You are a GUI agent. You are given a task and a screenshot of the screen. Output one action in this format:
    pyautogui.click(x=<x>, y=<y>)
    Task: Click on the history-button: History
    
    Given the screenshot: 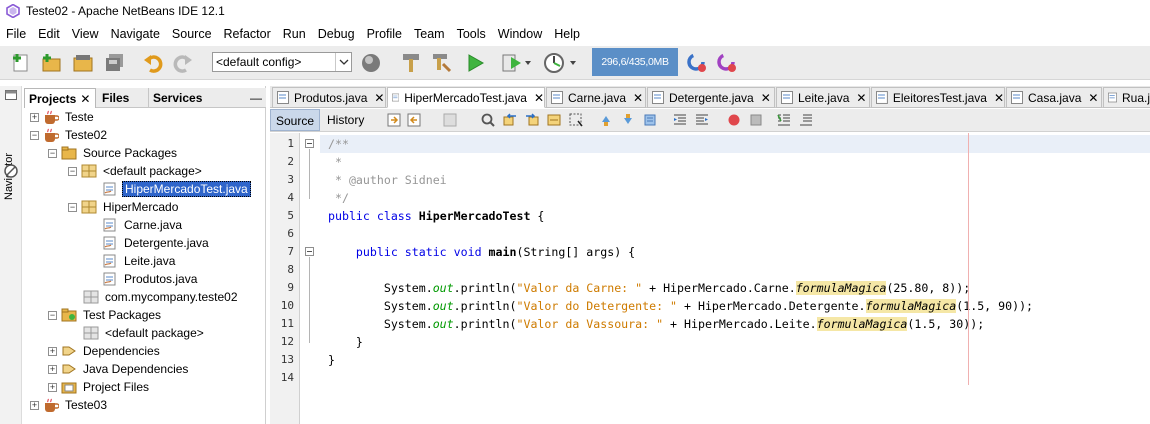 What is the action you would take?
    pyautogui.click(x=345, y=120)
    